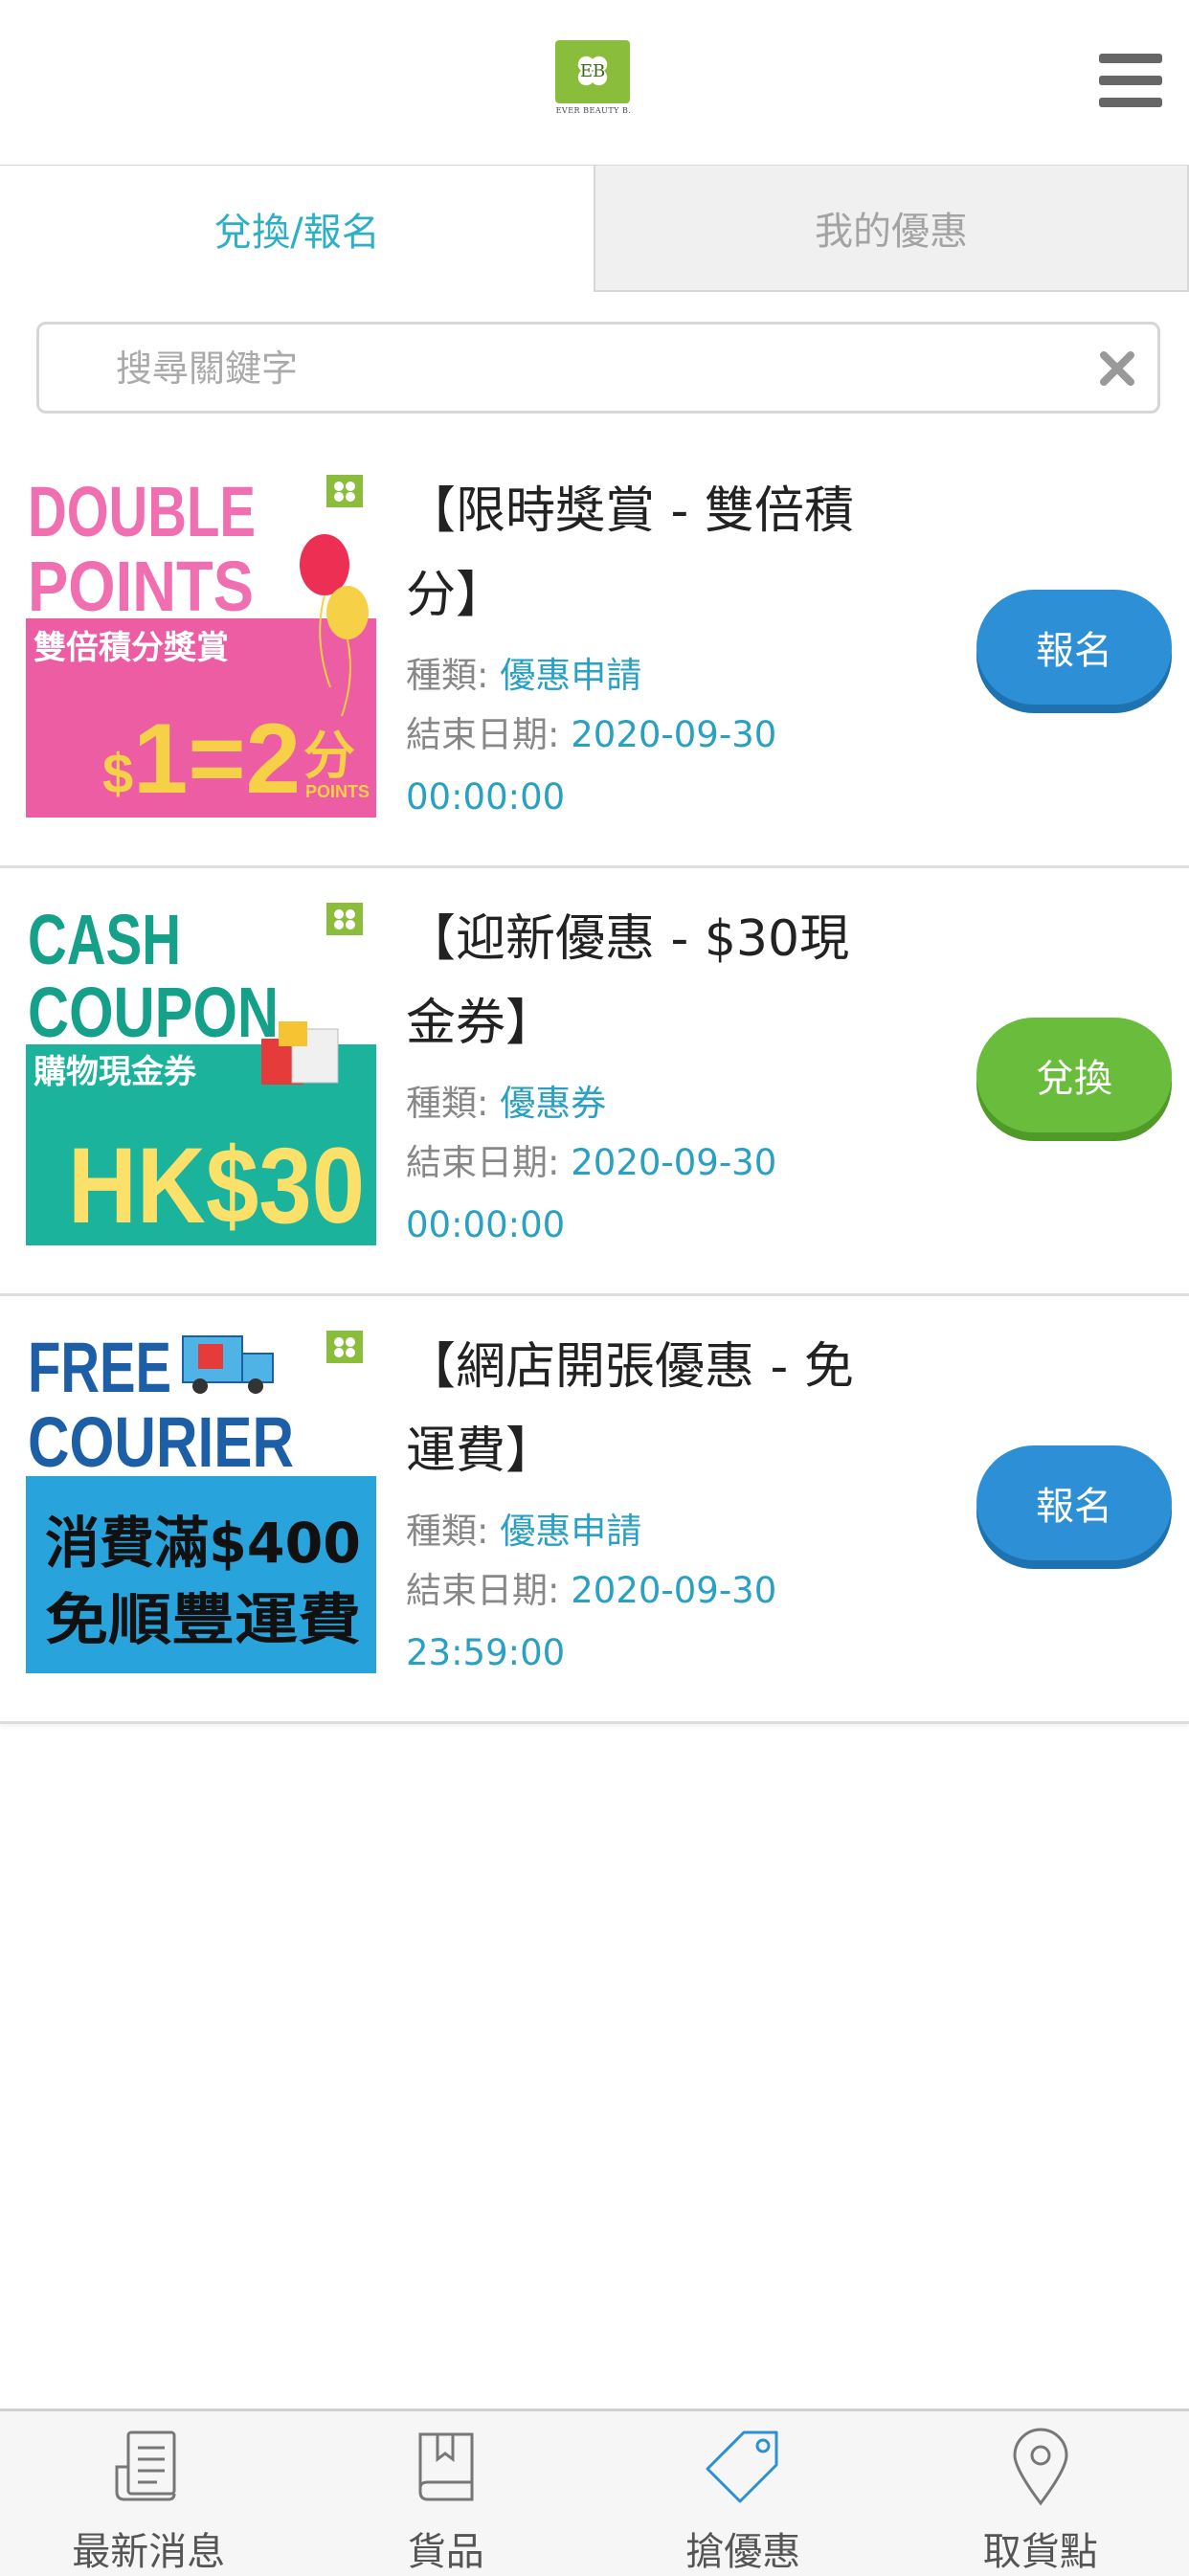 Image resolution: width=1189 pixels, height=2576 pixels. What do you see at coordinates (153, 1013) in the screenshot?
I see `banner-line2: COUPON` at bounding box center [153, 1013].